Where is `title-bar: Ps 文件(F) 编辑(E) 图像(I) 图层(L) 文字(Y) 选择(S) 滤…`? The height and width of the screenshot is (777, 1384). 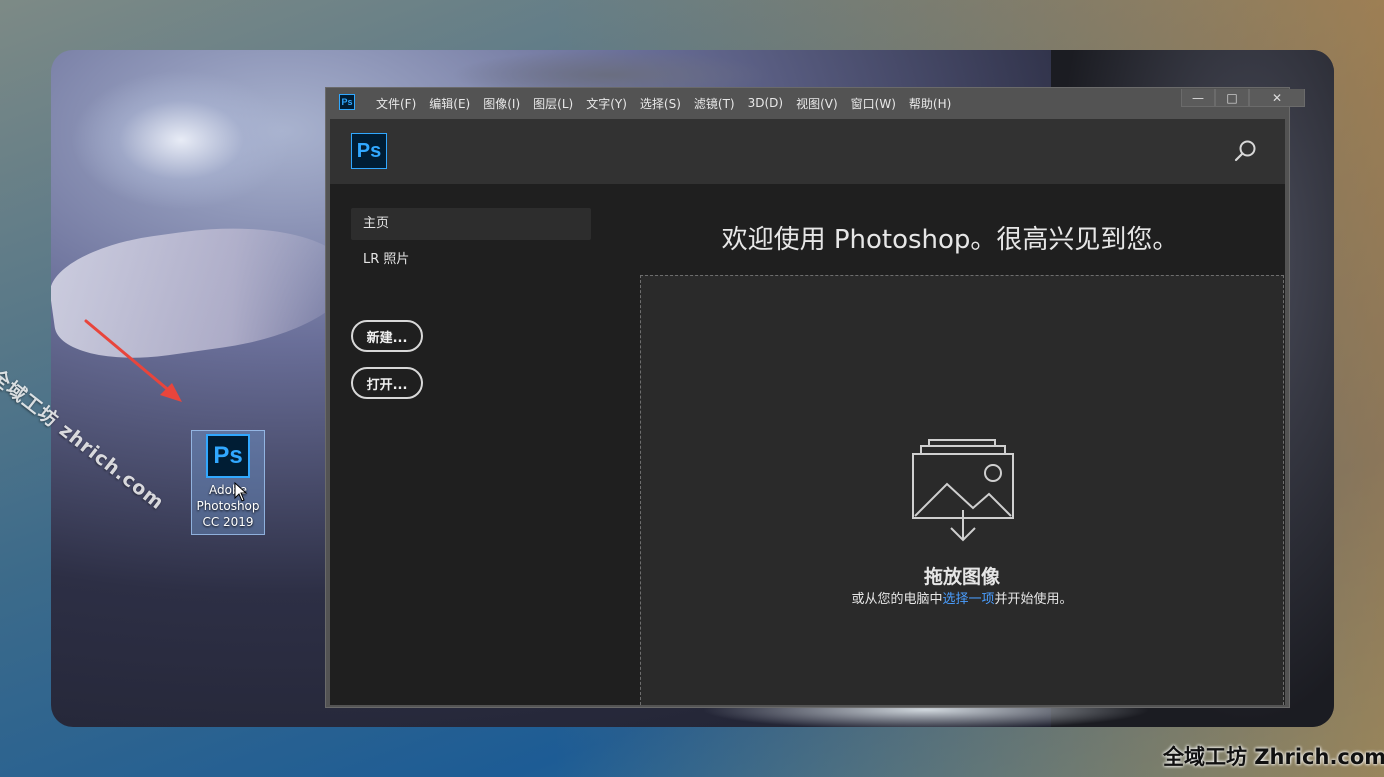
title-bar: Ps 文件(F) 编辑(E) 图像(I) 图层(L) 文字(Y) 选择(S) 滤… is located at coordinates (815, 103).